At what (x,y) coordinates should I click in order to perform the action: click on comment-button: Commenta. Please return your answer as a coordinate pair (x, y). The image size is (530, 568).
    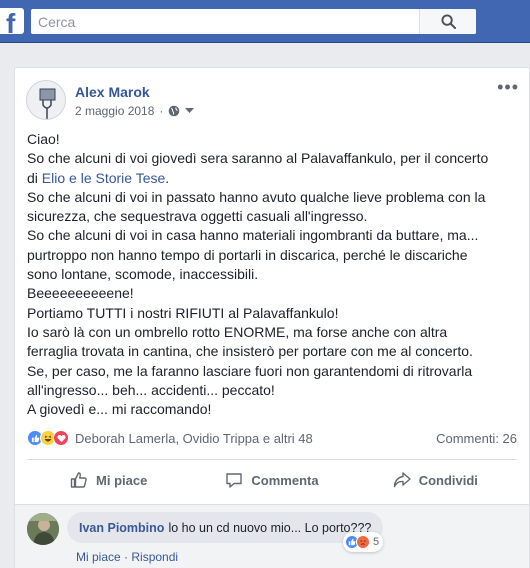
    Looking at the image, I should click on (271, 480).